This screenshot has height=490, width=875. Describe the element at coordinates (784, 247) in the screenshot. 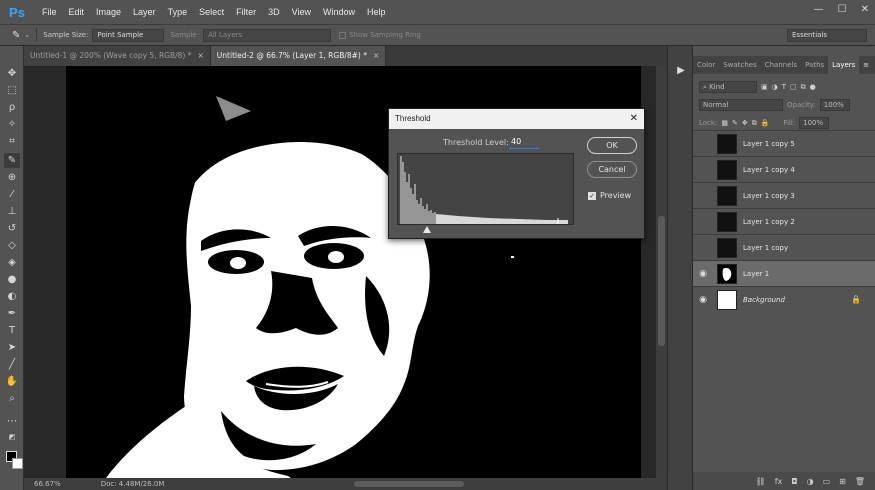

I see `layer-row: ◉ Layer 1 copy` at that location.